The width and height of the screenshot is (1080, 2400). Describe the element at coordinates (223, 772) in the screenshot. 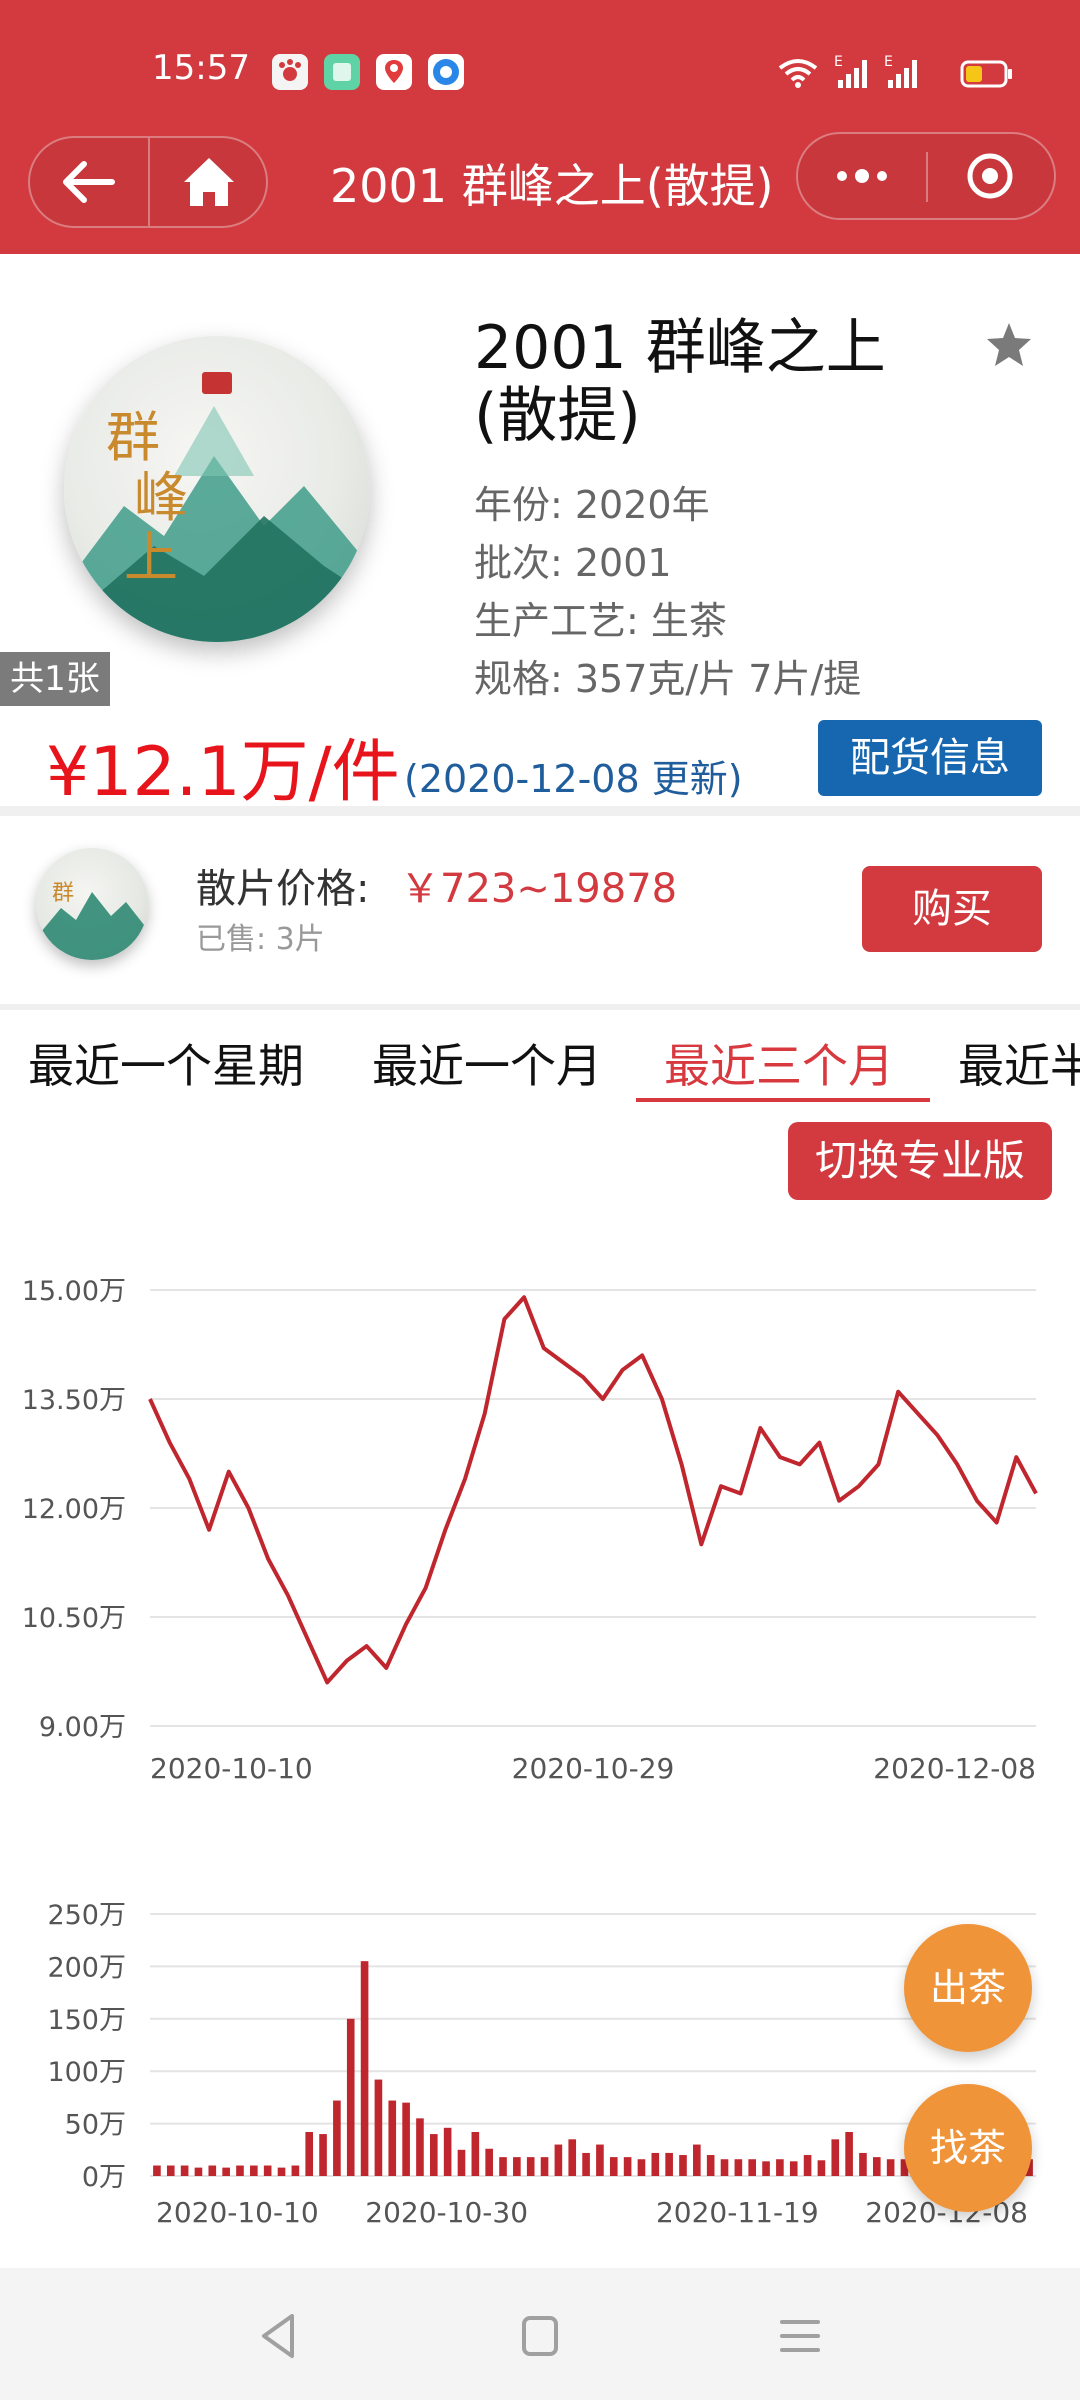

I see `product-price: ¥12.1万/件` at that location.